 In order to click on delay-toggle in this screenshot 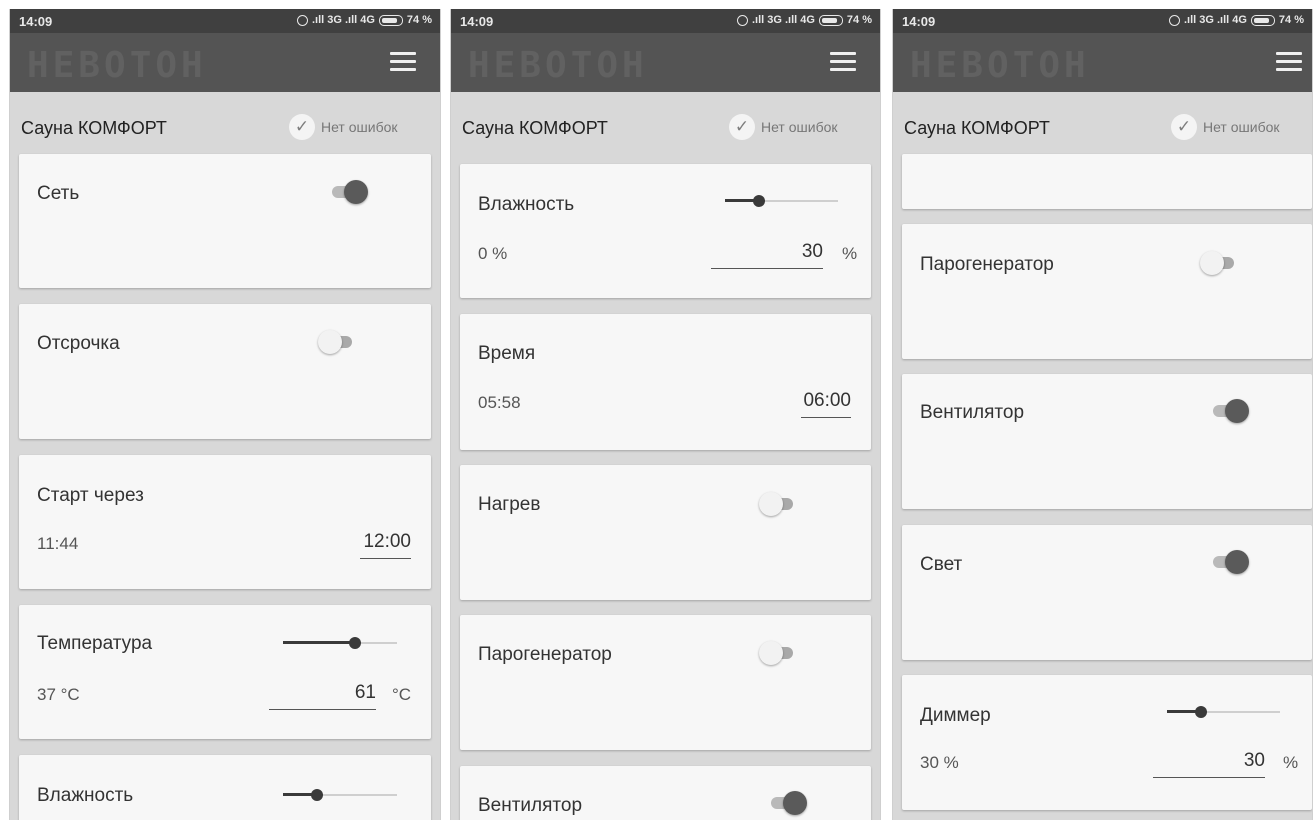, I will do `click(338, 342)`.